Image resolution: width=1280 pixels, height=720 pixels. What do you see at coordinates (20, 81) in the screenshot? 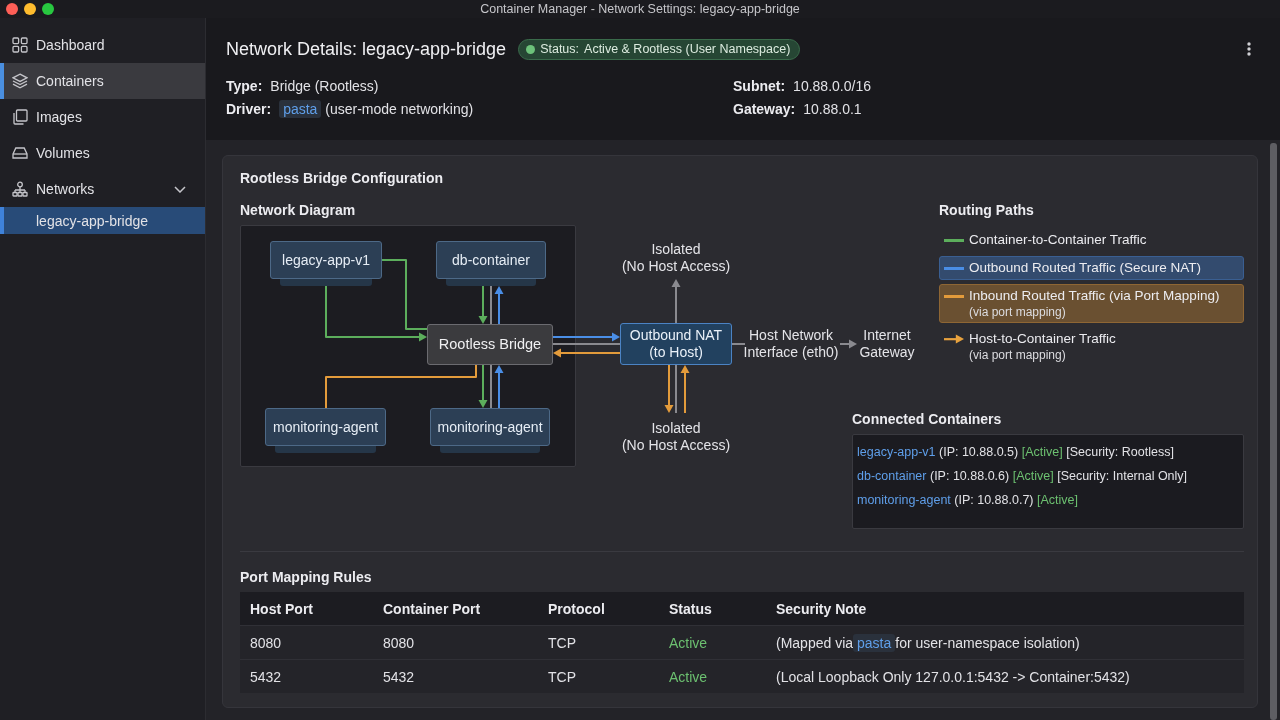
I see `layers-icon` at bounding box center [20, 81].